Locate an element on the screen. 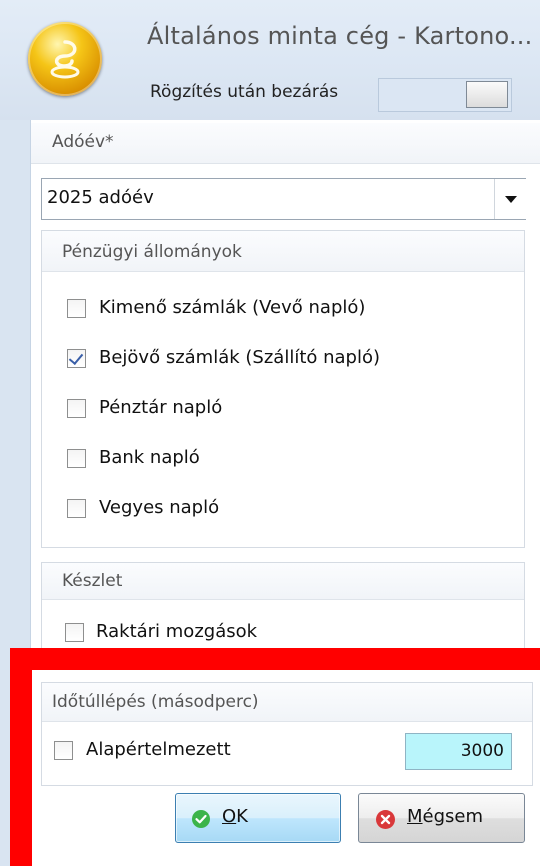 The width and height of the screenshot is (540, 866). ok-check-icon is located at coordinates (201, 819).